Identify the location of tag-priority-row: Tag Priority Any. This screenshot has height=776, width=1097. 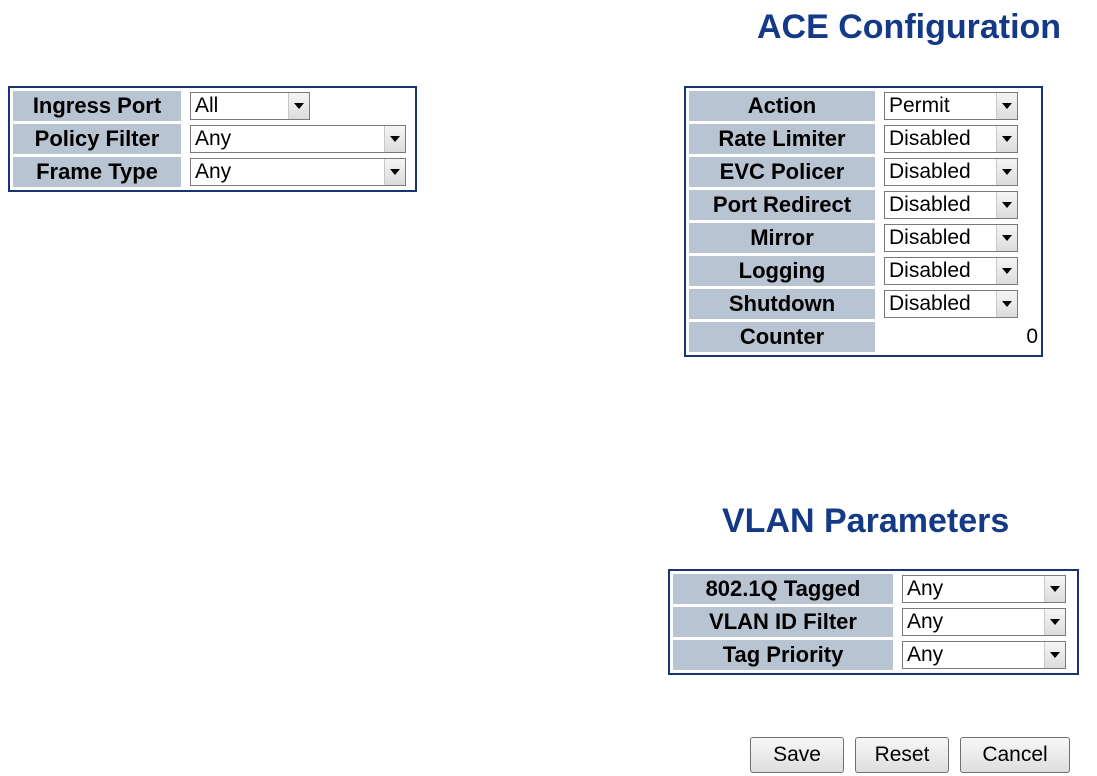
(873, 655).